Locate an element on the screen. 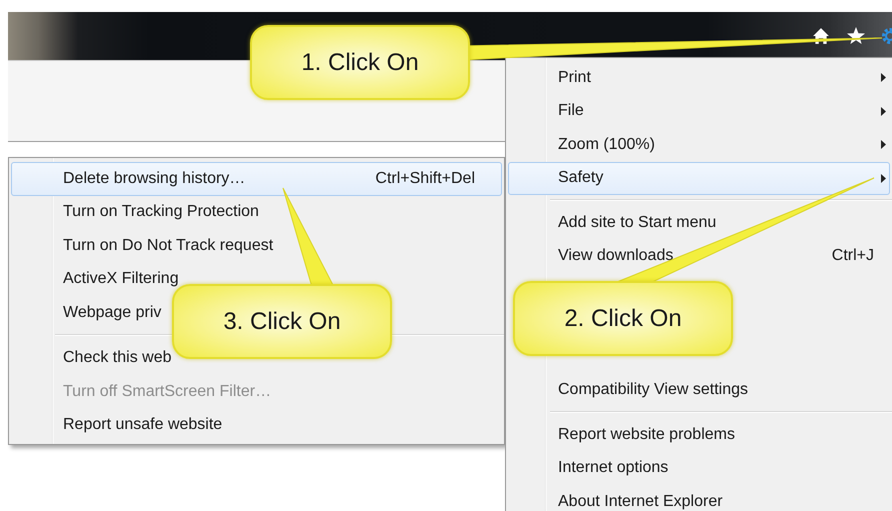 This screenshot has height=511, width=892. menu-item: Print is located at coordinates (699, 77).